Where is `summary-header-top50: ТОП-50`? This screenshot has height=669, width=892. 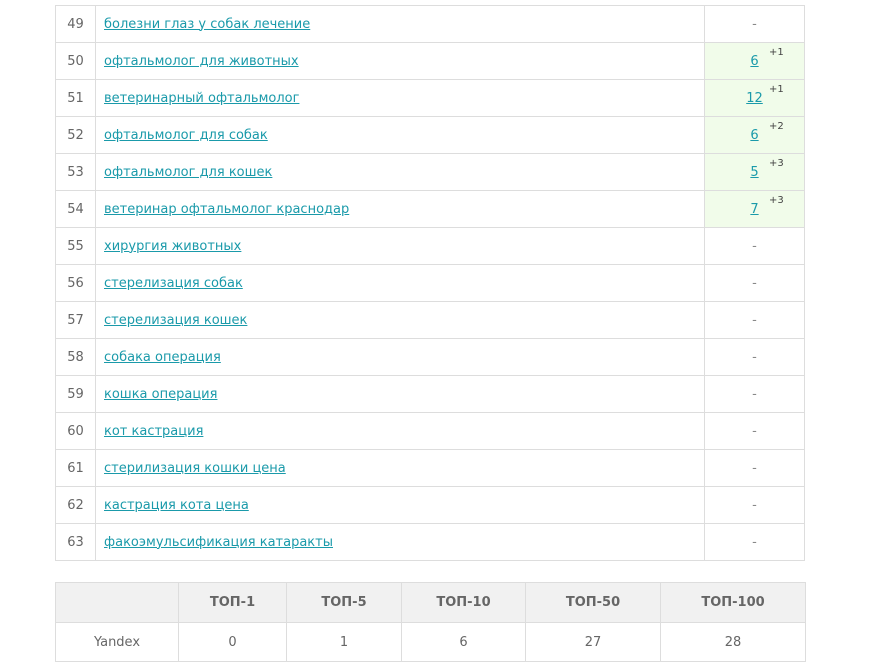
summary-header-top50: ТОП-50 is located at coordinates (593, 602).